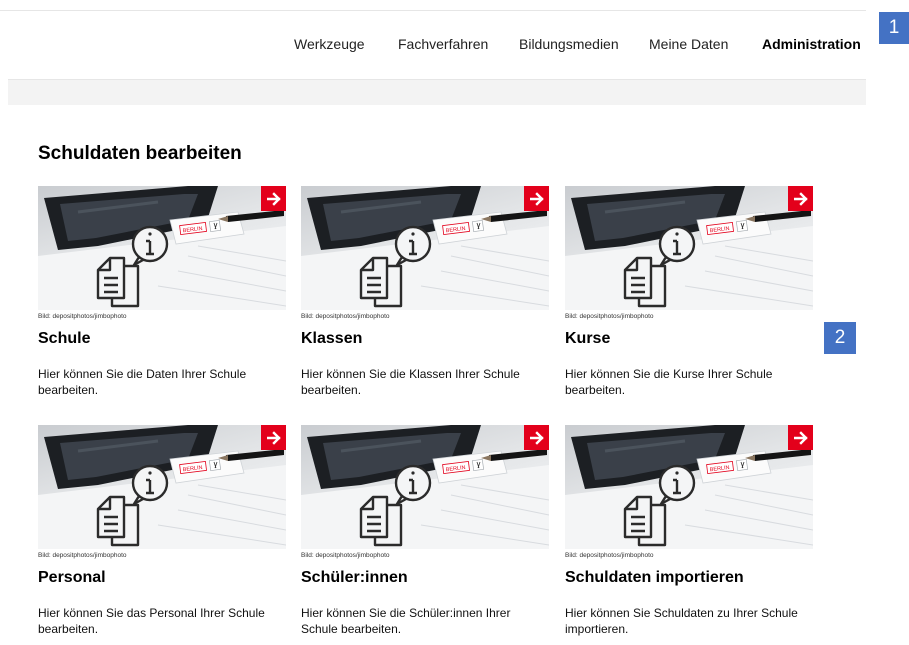 This screenshot has height=645, width=909. Describe the element at coordinates (894, 28) in the screenshot. I see `annotation-marker-1: 1` at that location.